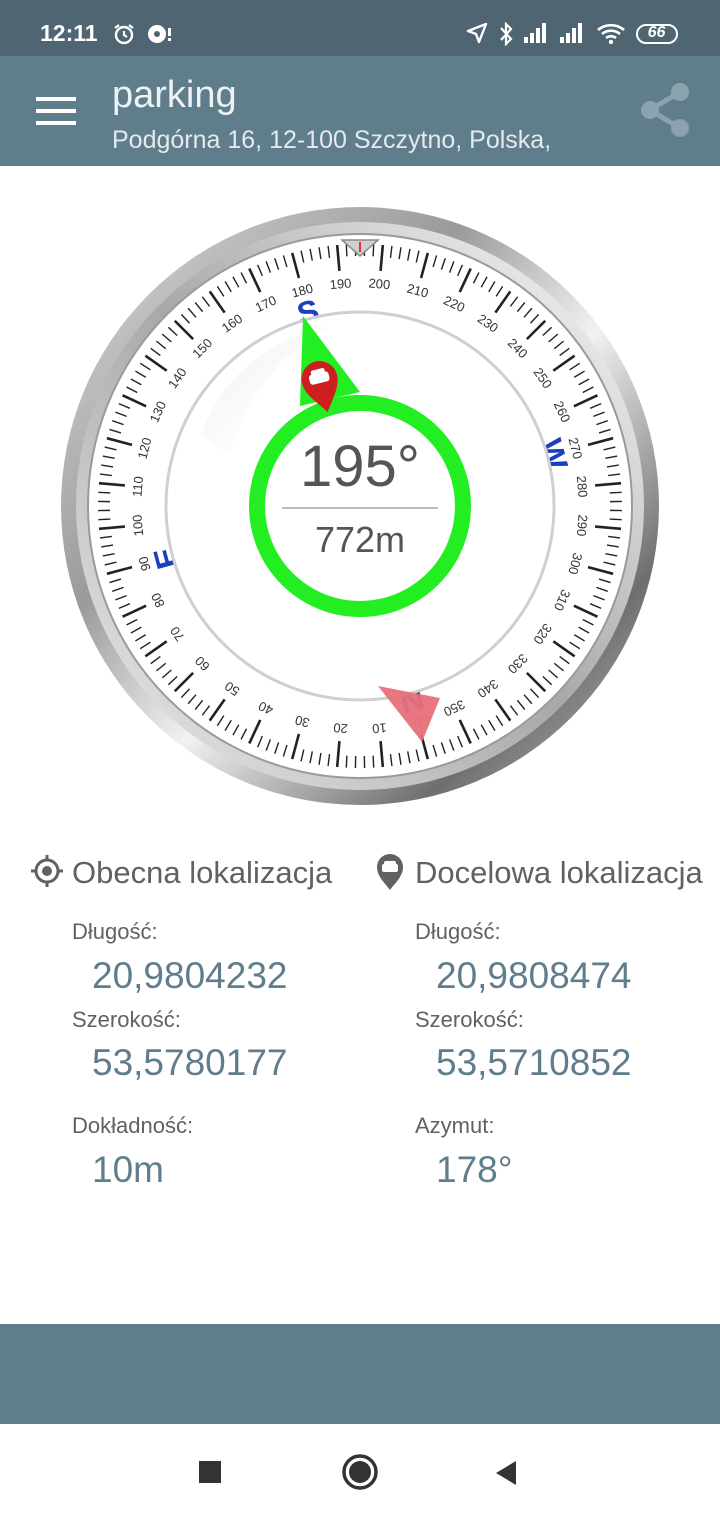 The image size is (720, 1520). I want to click on status-bar: 12:11 66, so click(360, 28).